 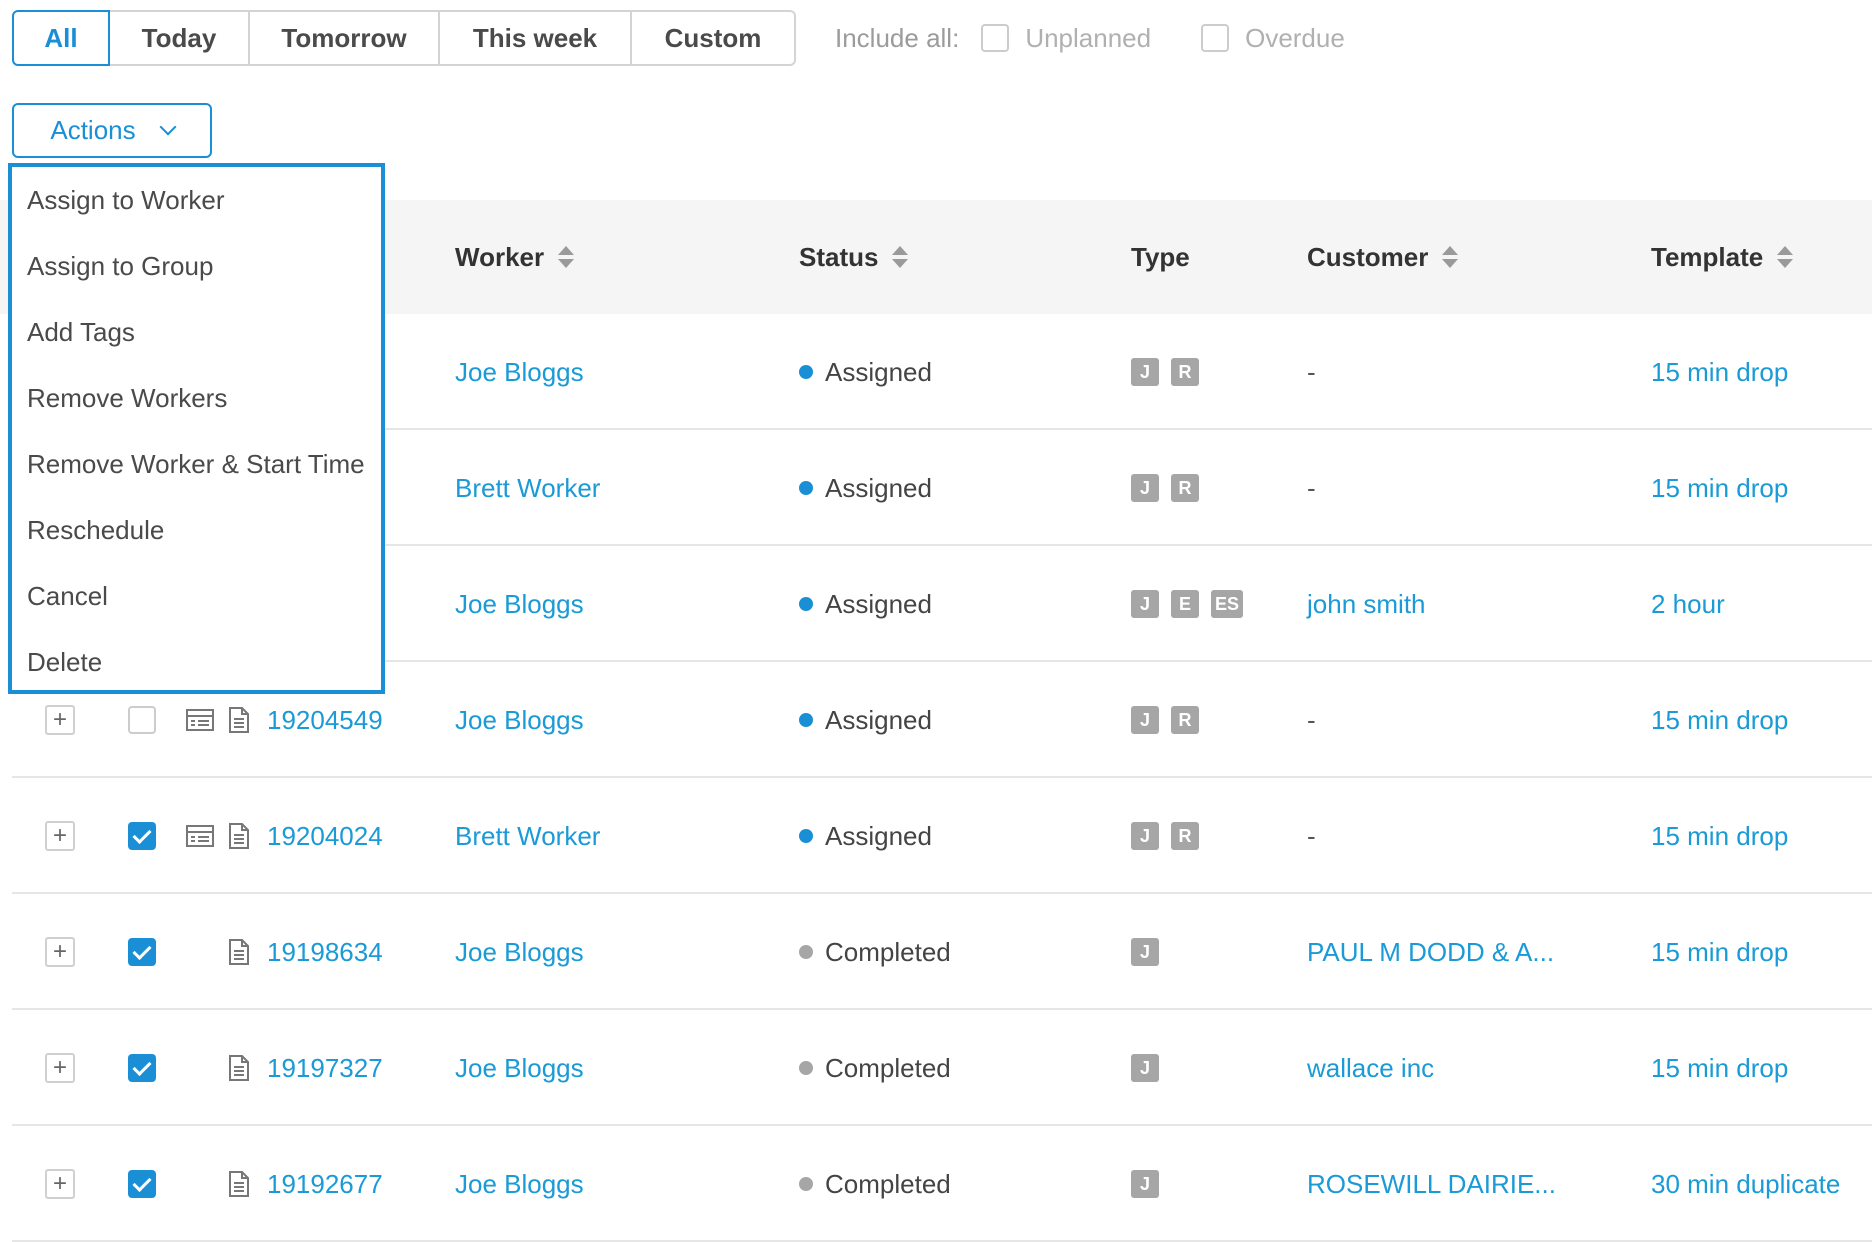 I want to click on template-link: 2 hour, so click(x=1688, y=604).